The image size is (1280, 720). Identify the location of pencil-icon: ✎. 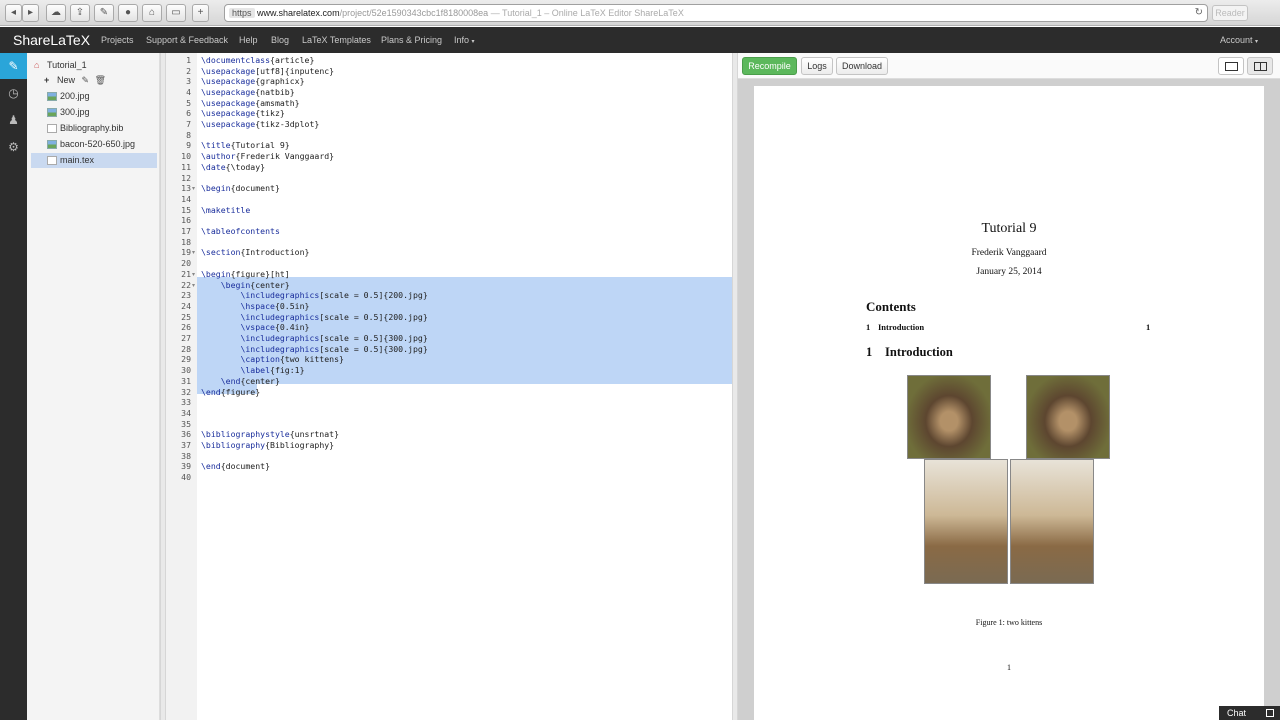
(86, 80).